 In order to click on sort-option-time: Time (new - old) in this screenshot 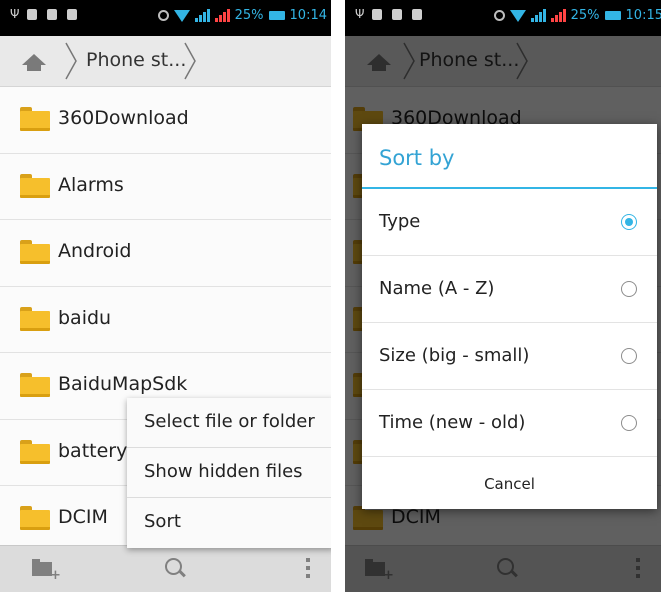, I will do `click(509, 423)`.